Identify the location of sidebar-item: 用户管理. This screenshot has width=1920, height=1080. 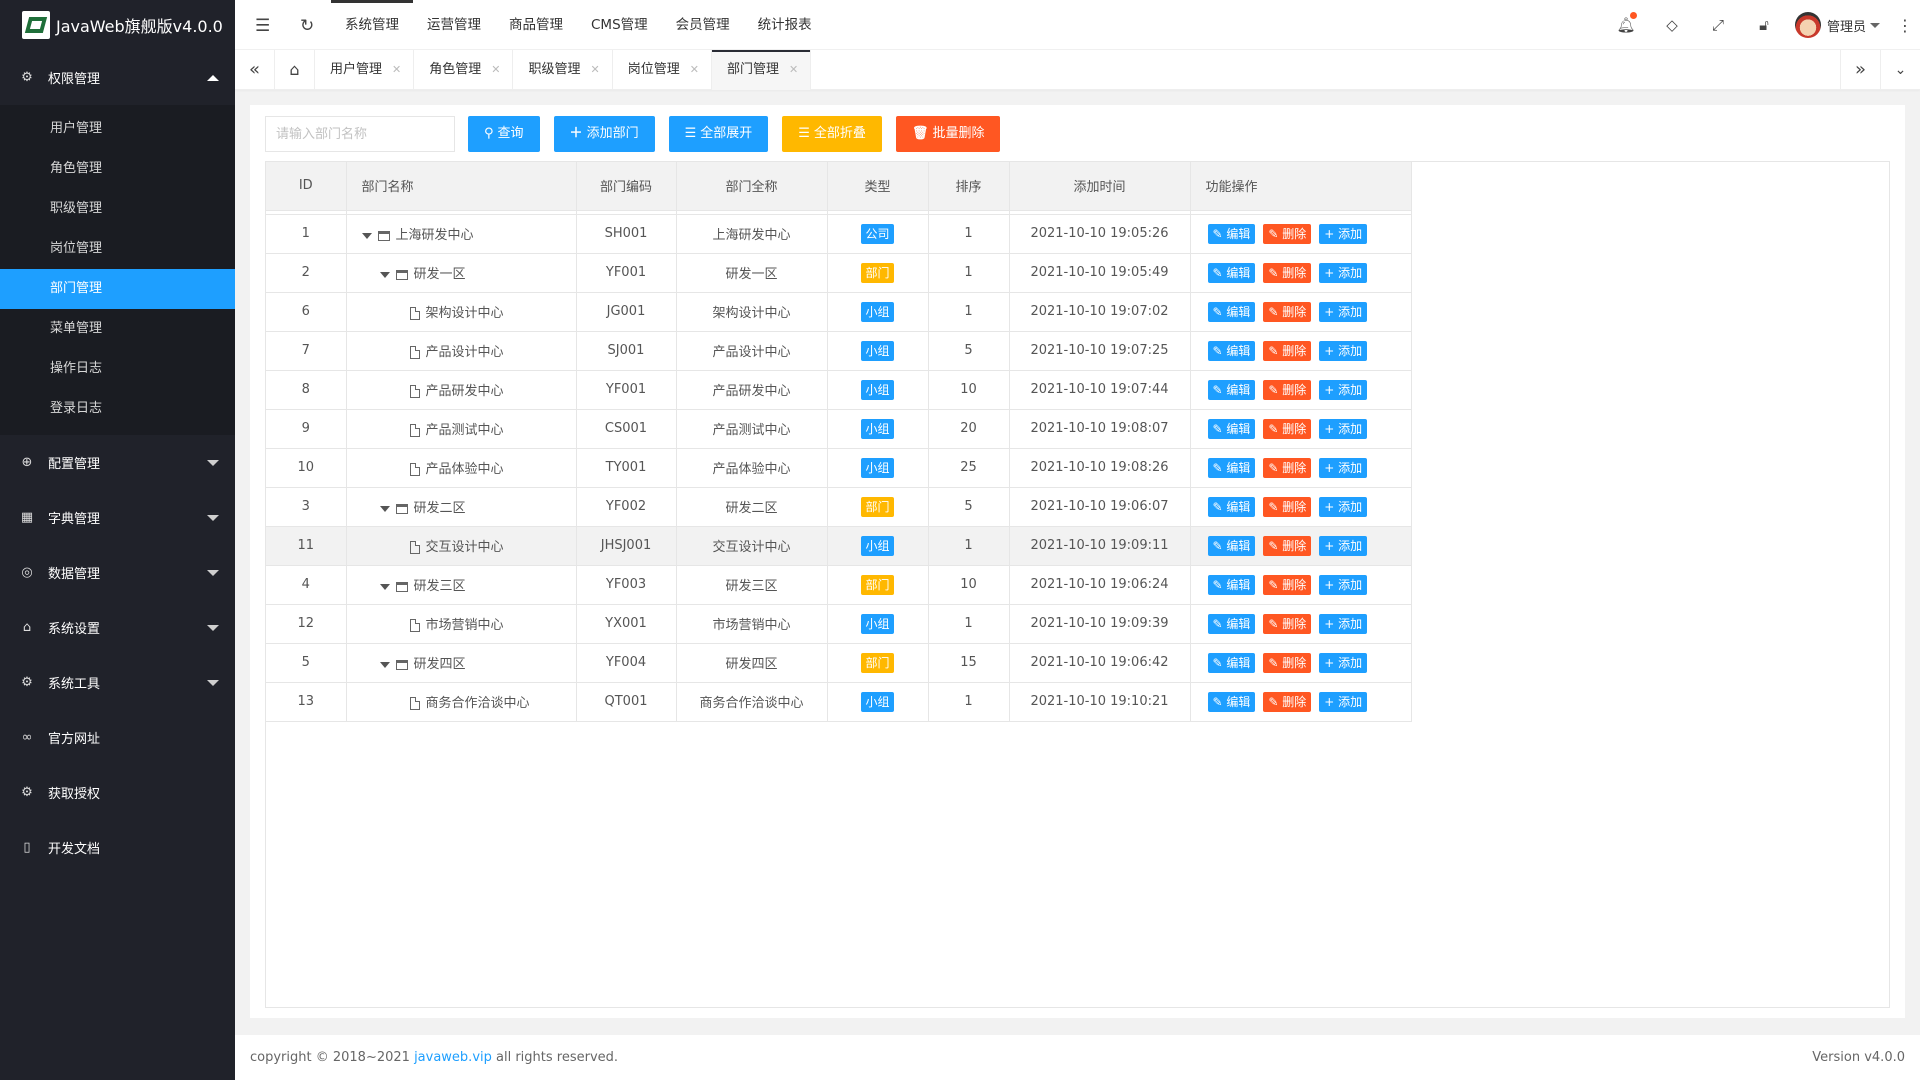
(117, 129).